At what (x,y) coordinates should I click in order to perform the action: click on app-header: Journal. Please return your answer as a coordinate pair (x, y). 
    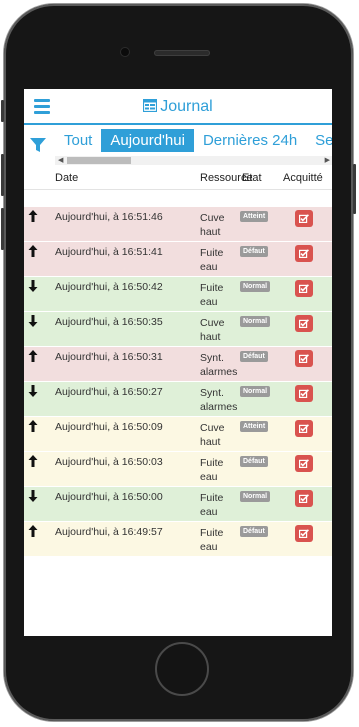
    Looking at the image, I should click on (178, 107).